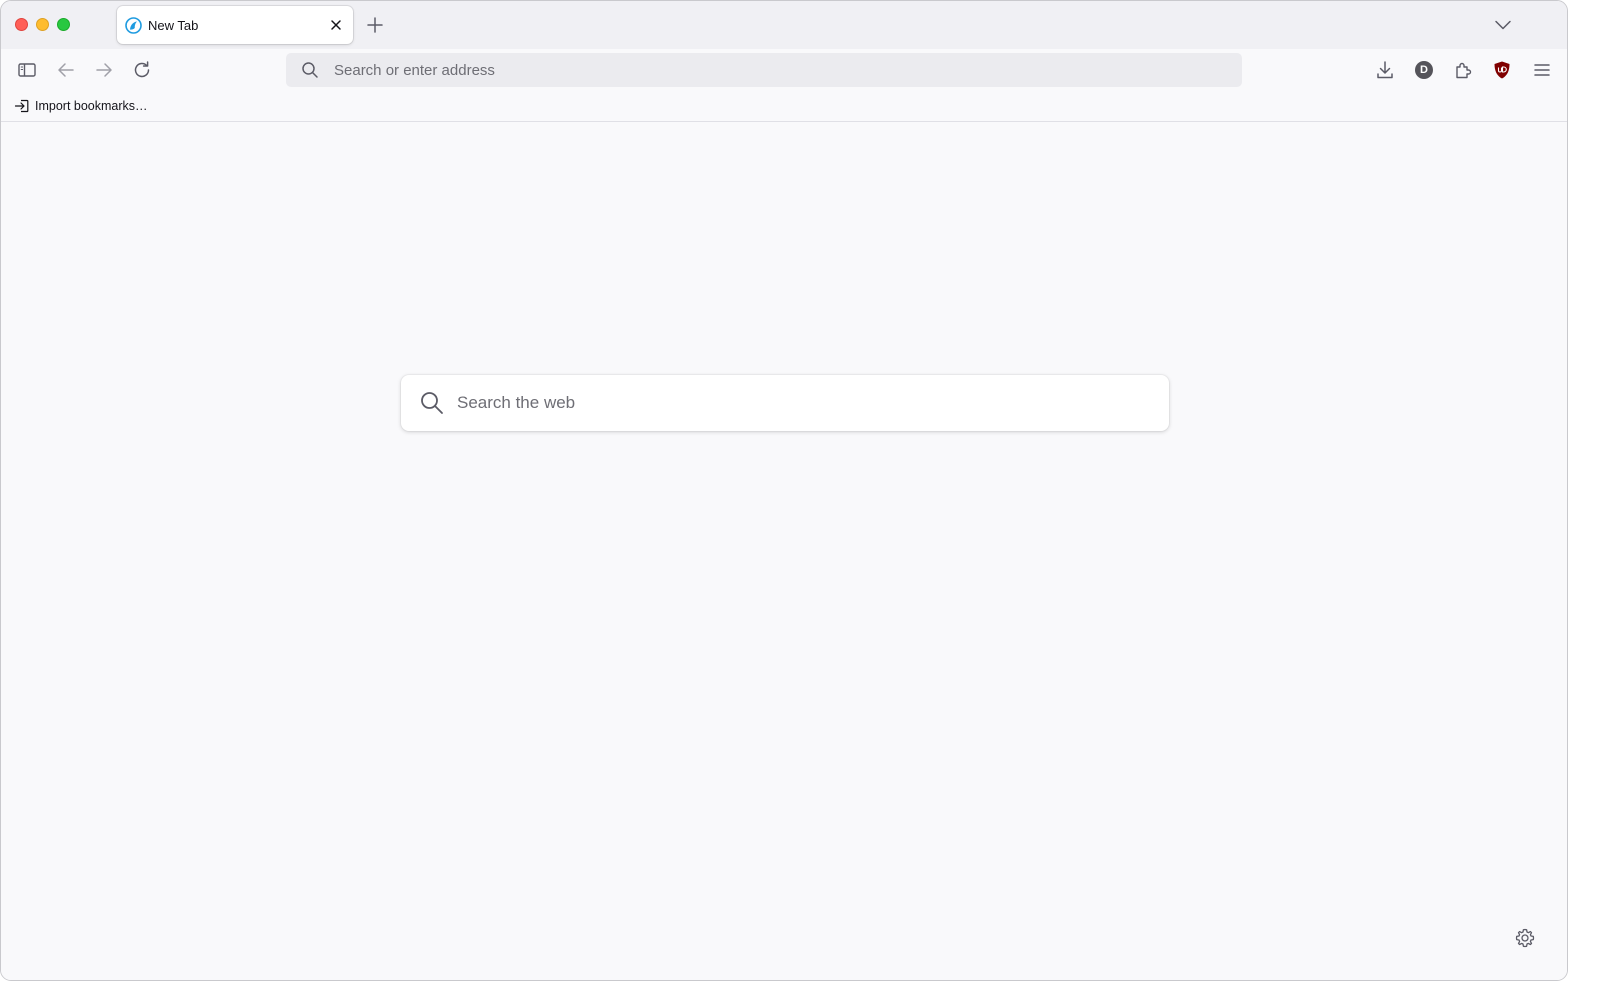  What do you see at coordinates (1502, 70) in the screenshot?
I see `ublock-icon` at bounding box center [1502, 70].